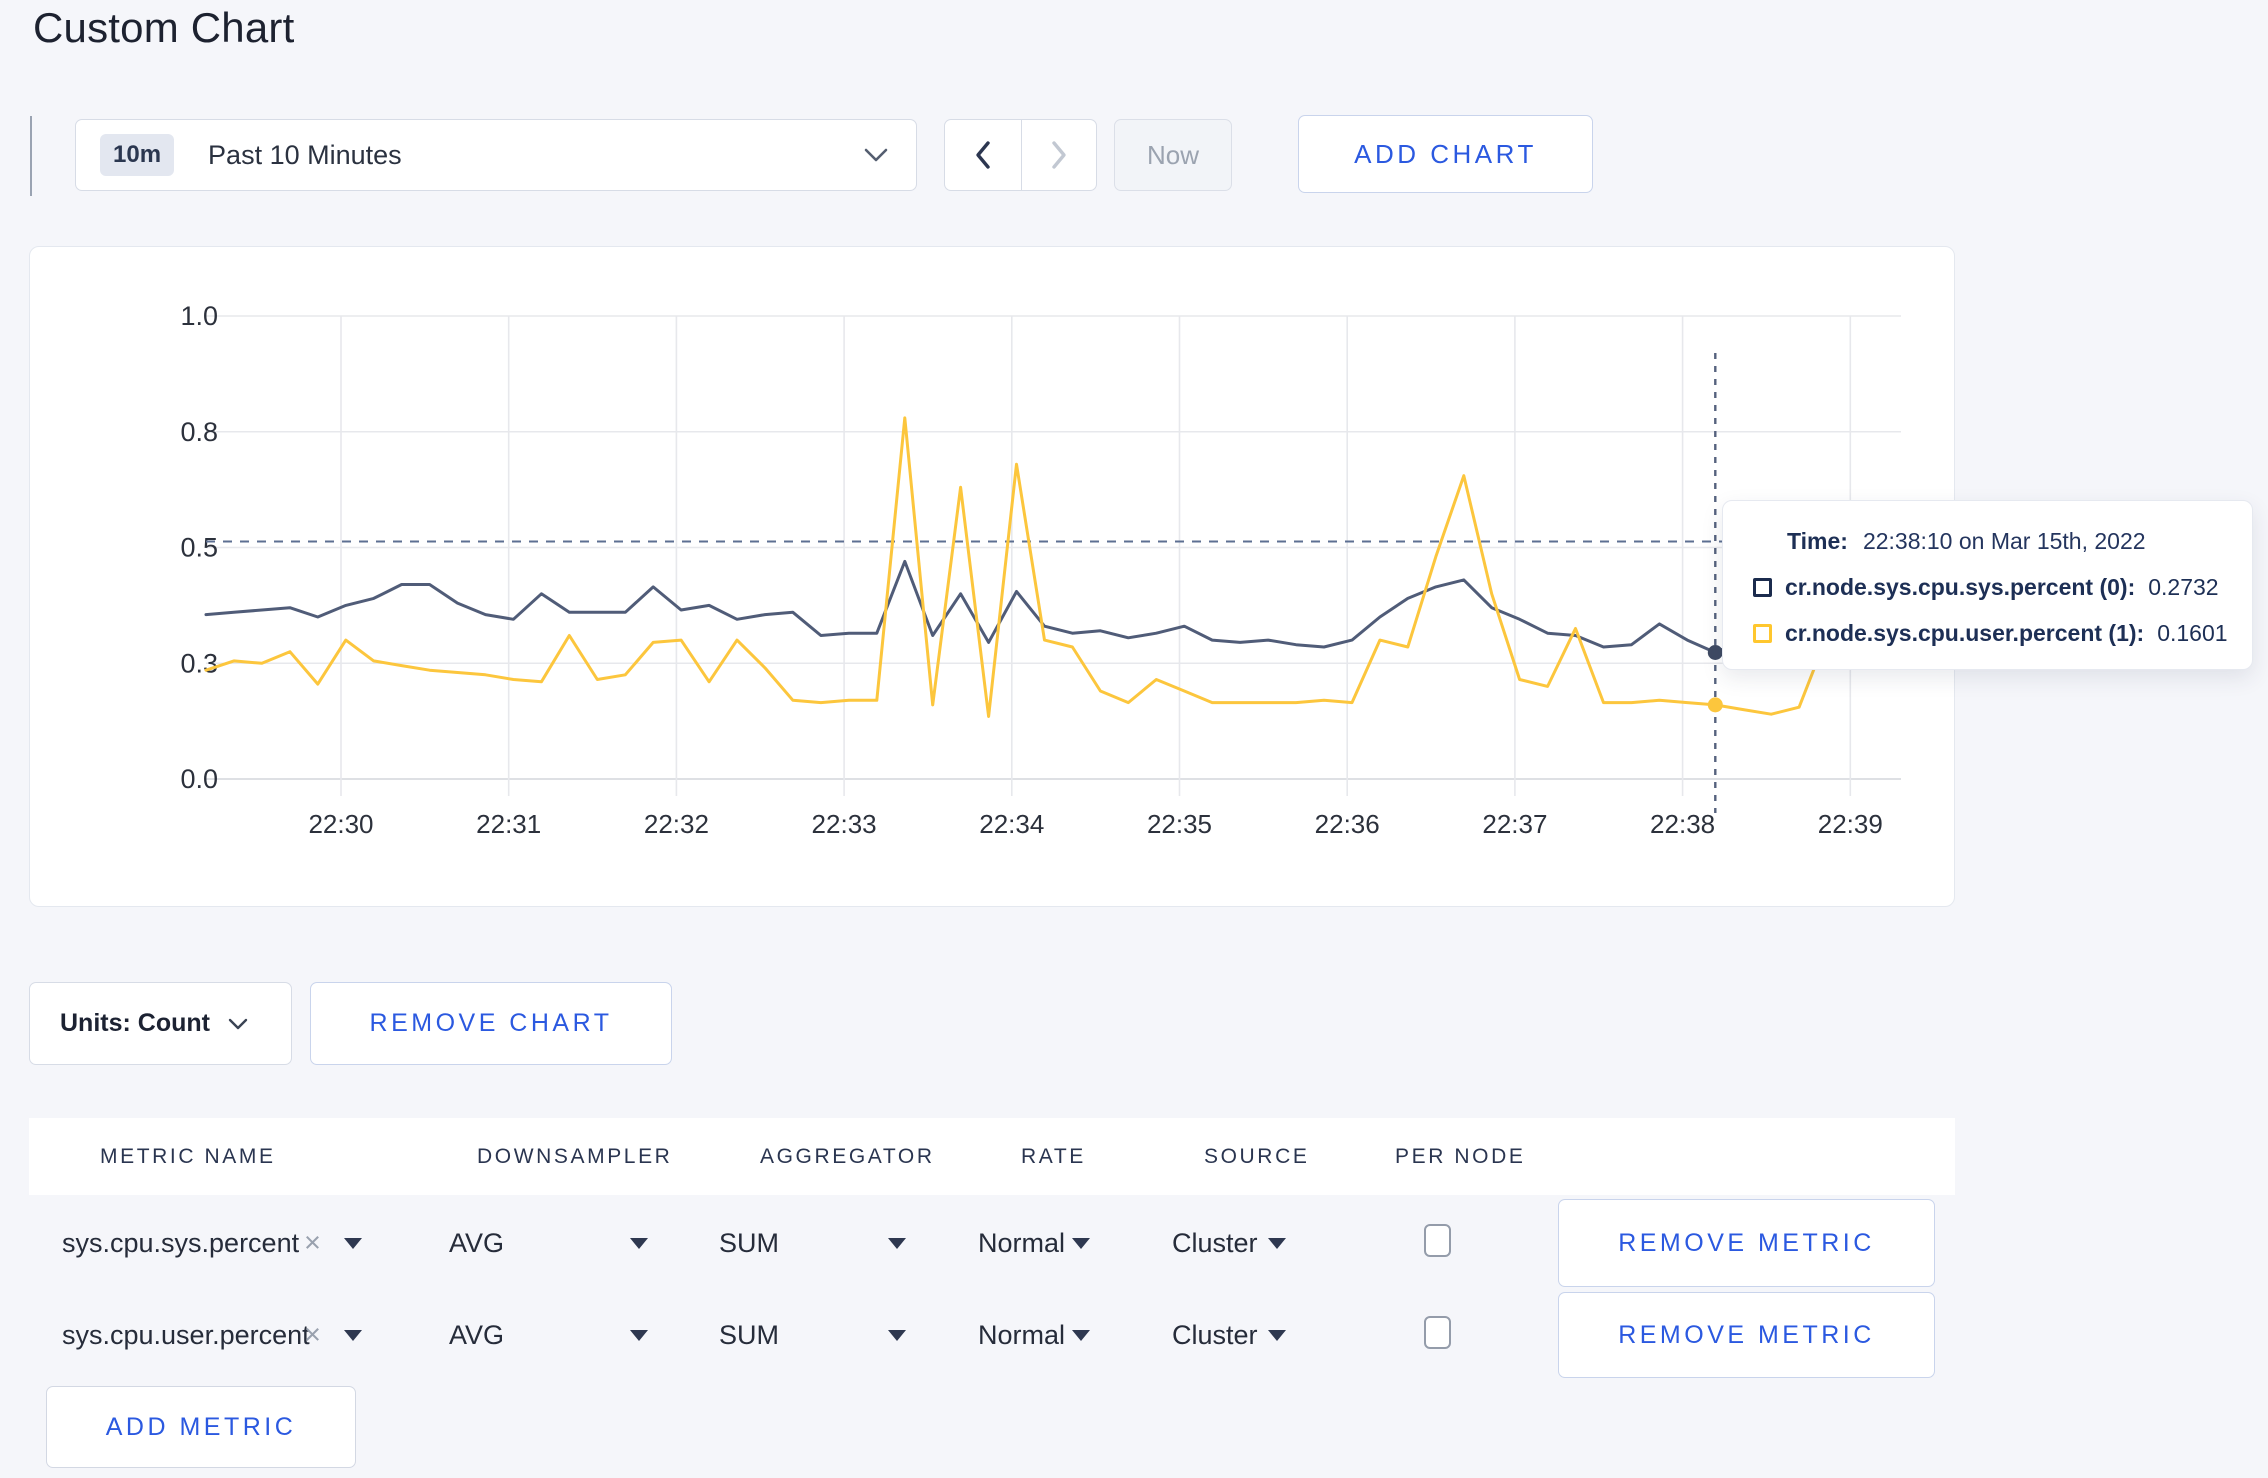  I want to click on prev-time-button, so click(983, 155).